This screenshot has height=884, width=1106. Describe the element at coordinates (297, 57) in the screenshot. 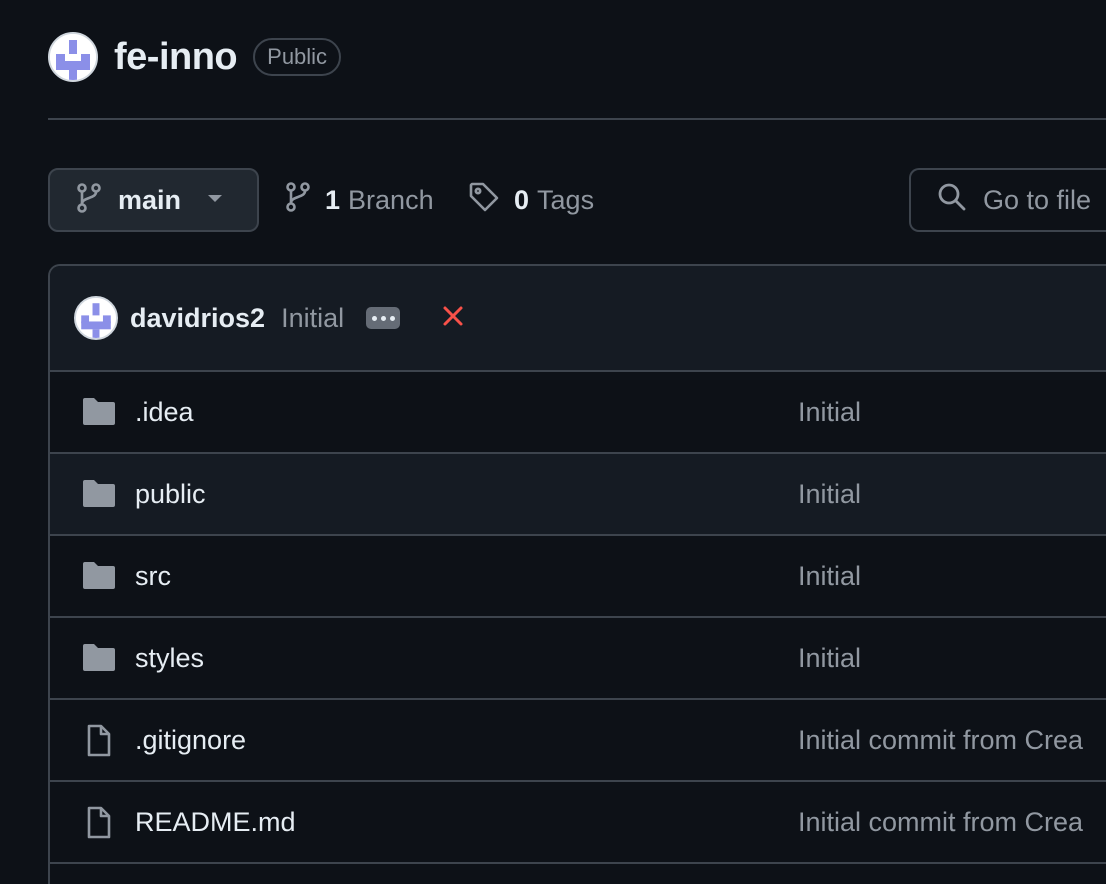

I see `visibility-badge: Public` at that location.